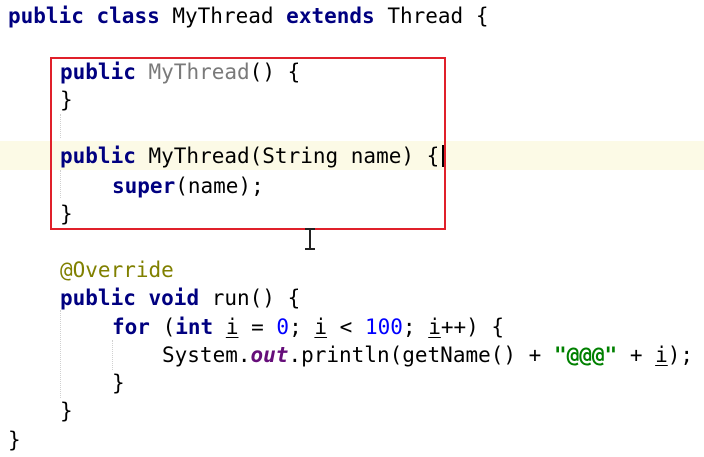 This screenshot has width=704, height=457. Describe the element at coordinates (383, 327) in the screenshot. I see `number-literal: 100` at that location.